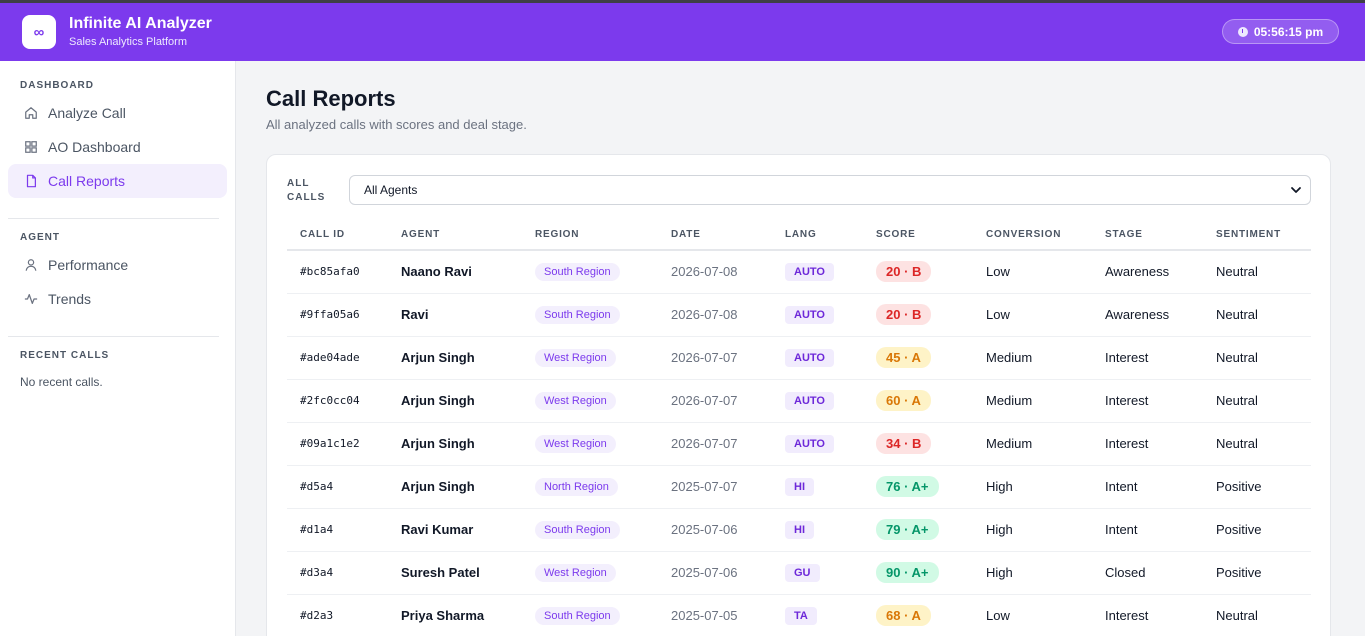  I want to click on sidebar-item-label: Call Reports, so click(87, 181).